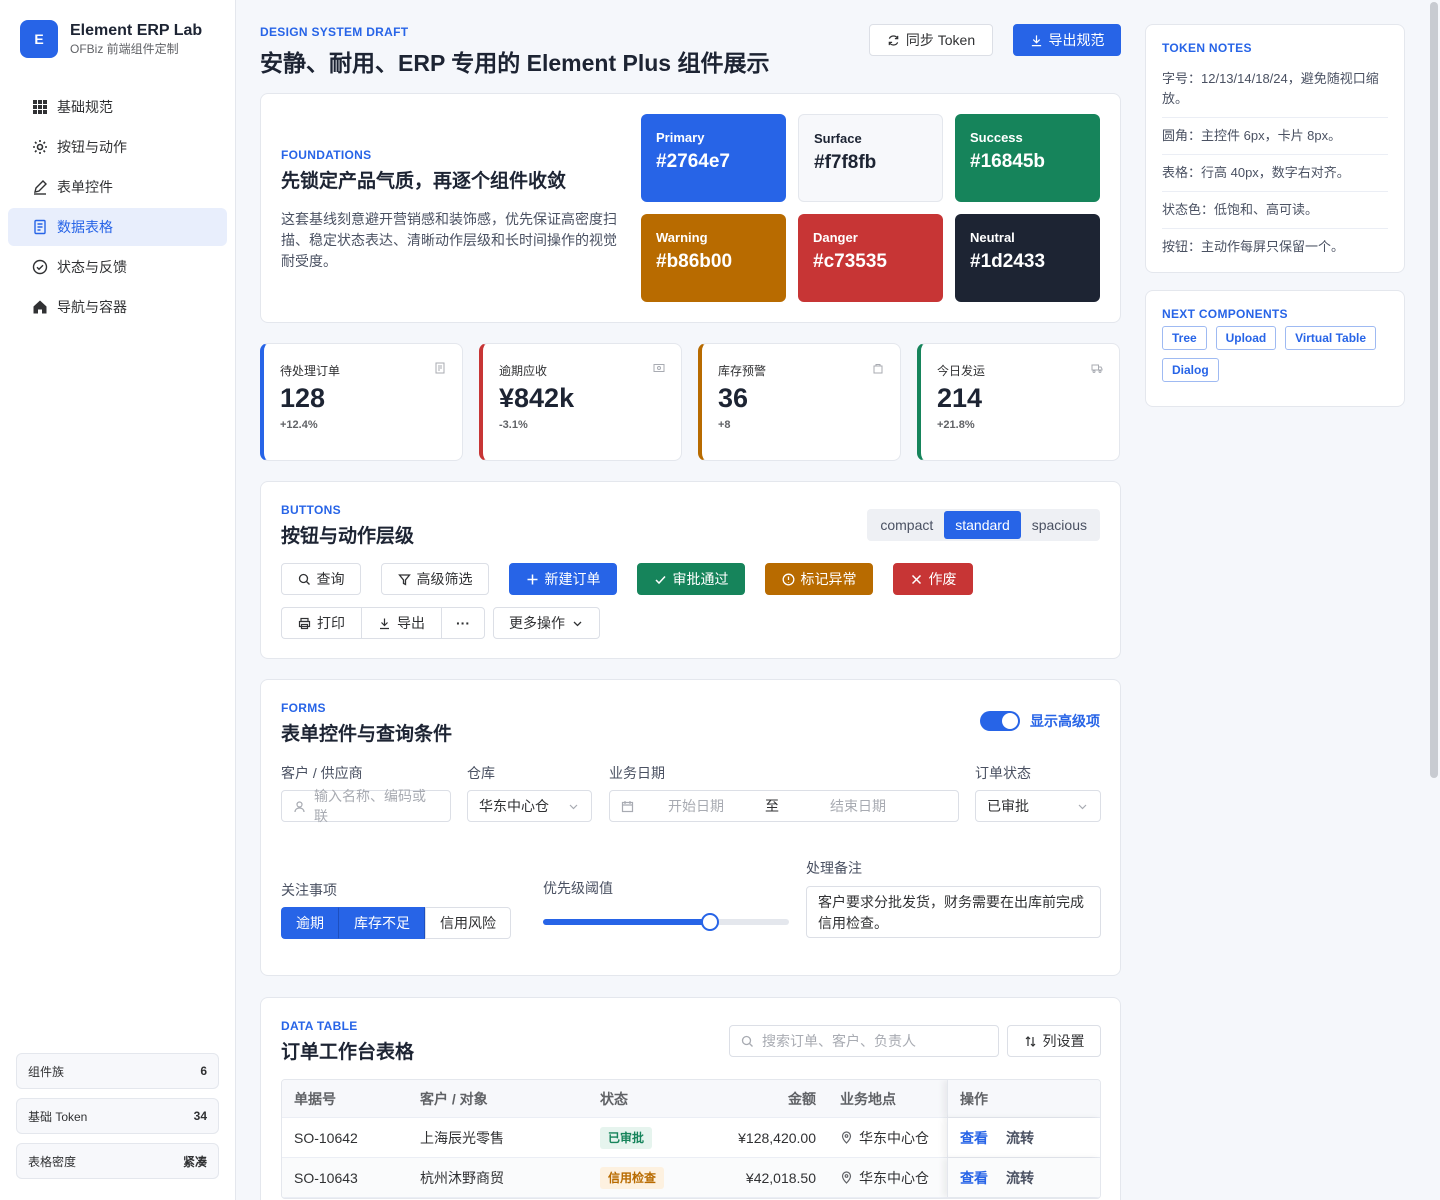 The width and height of the screenshot is (1440, 1200). Describe the element at coordinates (468, 923) in the screenshot. I see `focus-option-credit-risk: 信用风险` at that location.